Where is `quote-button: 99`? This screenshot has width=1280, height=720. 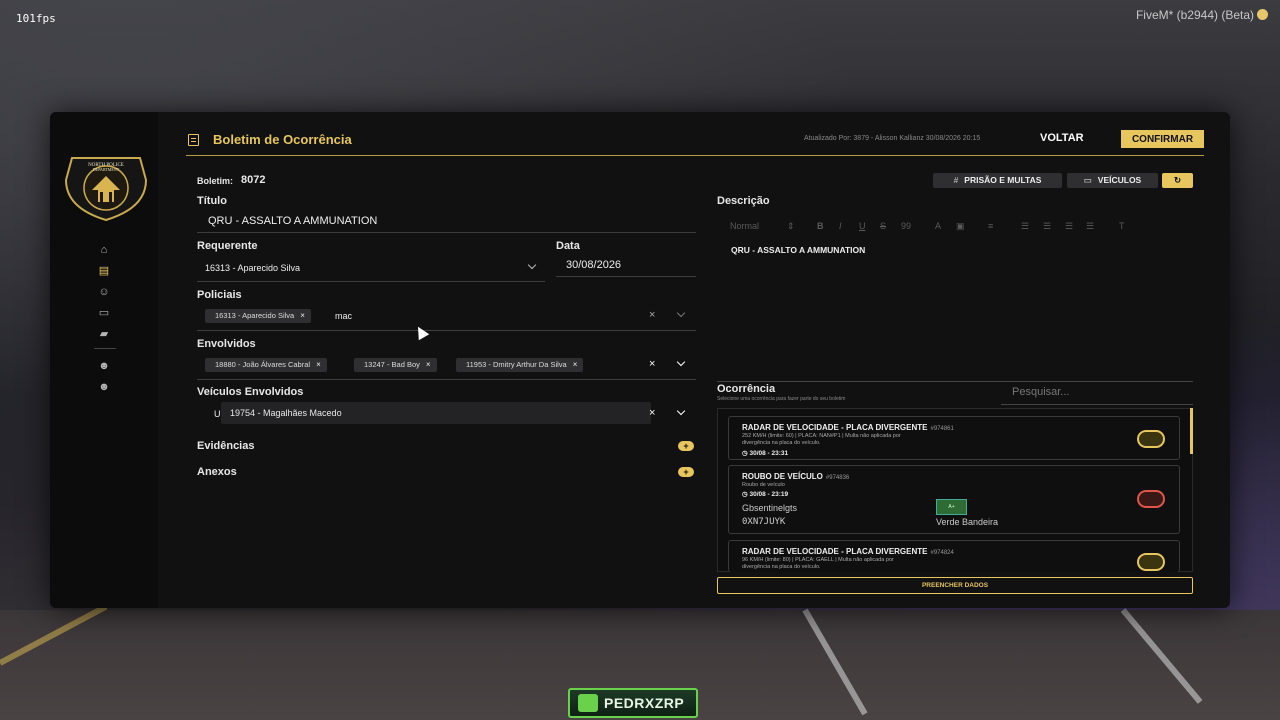 quote-button: 99 is located at coordinates (906, 226).